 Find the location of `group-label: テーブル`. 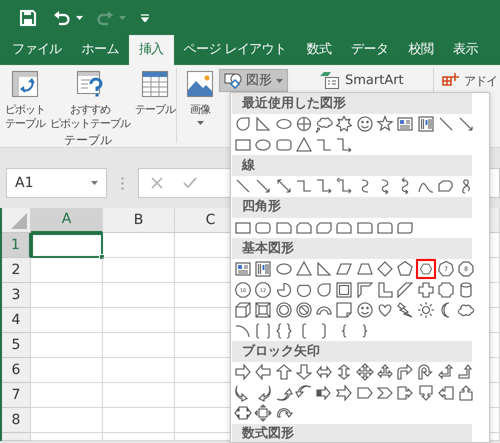

group-label: テーブル is located at coordinates (88, 140).